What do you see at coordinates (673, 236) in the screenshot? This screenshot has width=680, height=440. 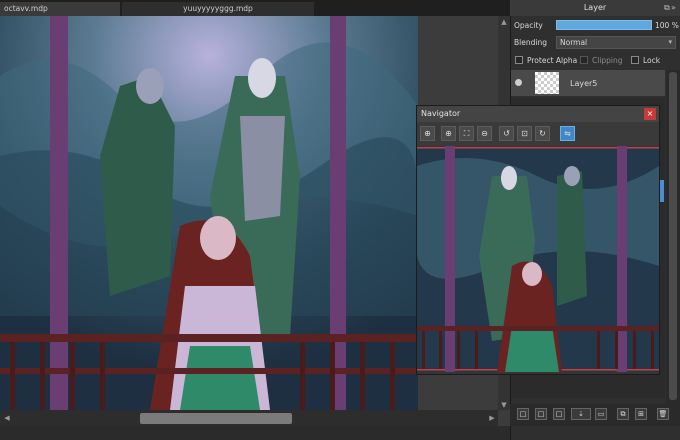 I see `layer-scroll-thumb` at bounding box center [673, 236].